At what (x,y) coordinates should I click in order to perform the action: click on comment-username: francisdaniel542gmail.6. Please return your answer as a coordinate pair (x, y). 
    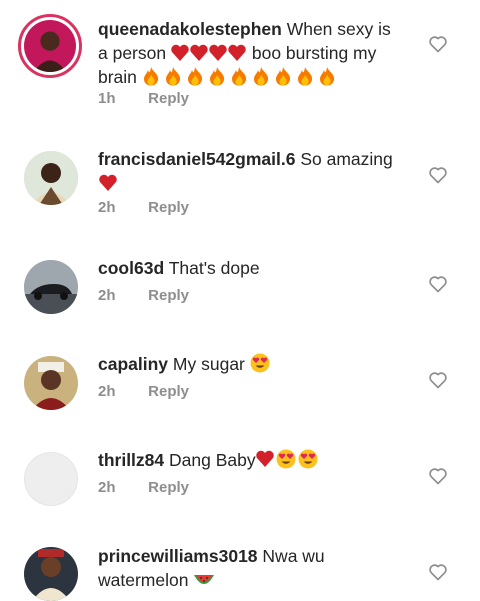
    Looking at the image, I should click on (196, 159).